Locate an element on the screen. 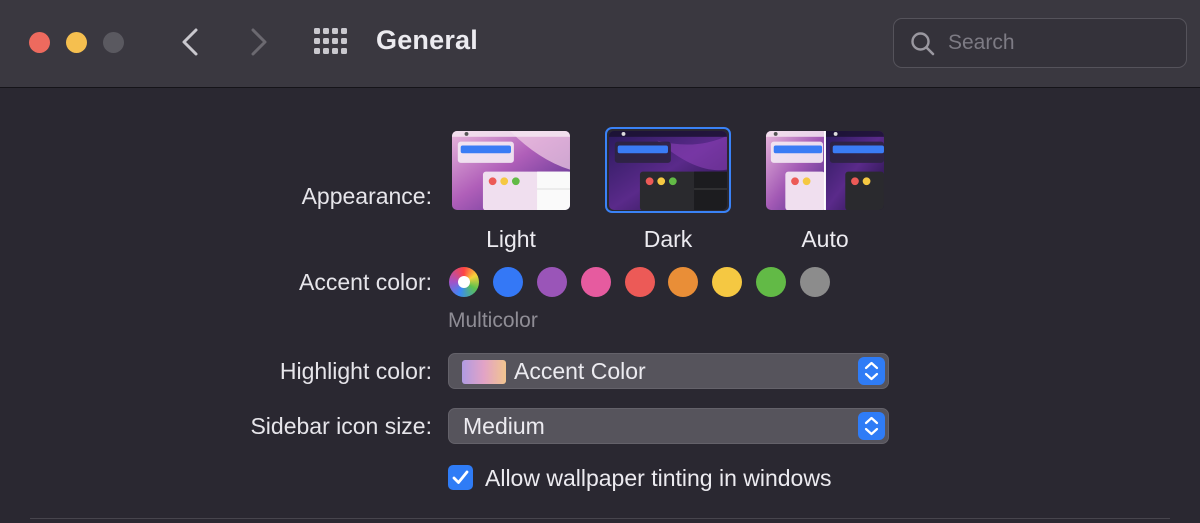 The width and height of the screenshot is (1200, 523). chevron-left-icon is located at coordinates (190, 42).